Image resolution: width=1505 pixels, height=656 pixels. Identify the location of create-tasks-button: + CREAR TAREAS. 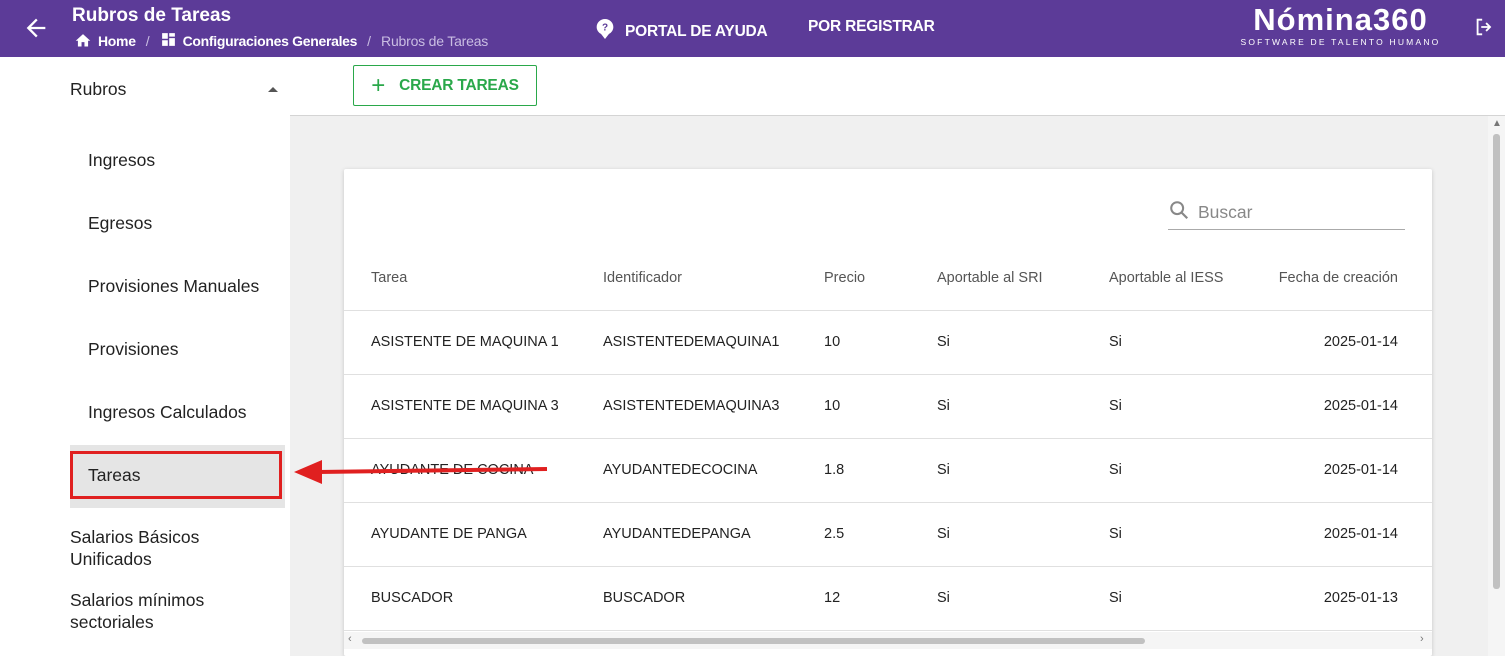
(445, 85).